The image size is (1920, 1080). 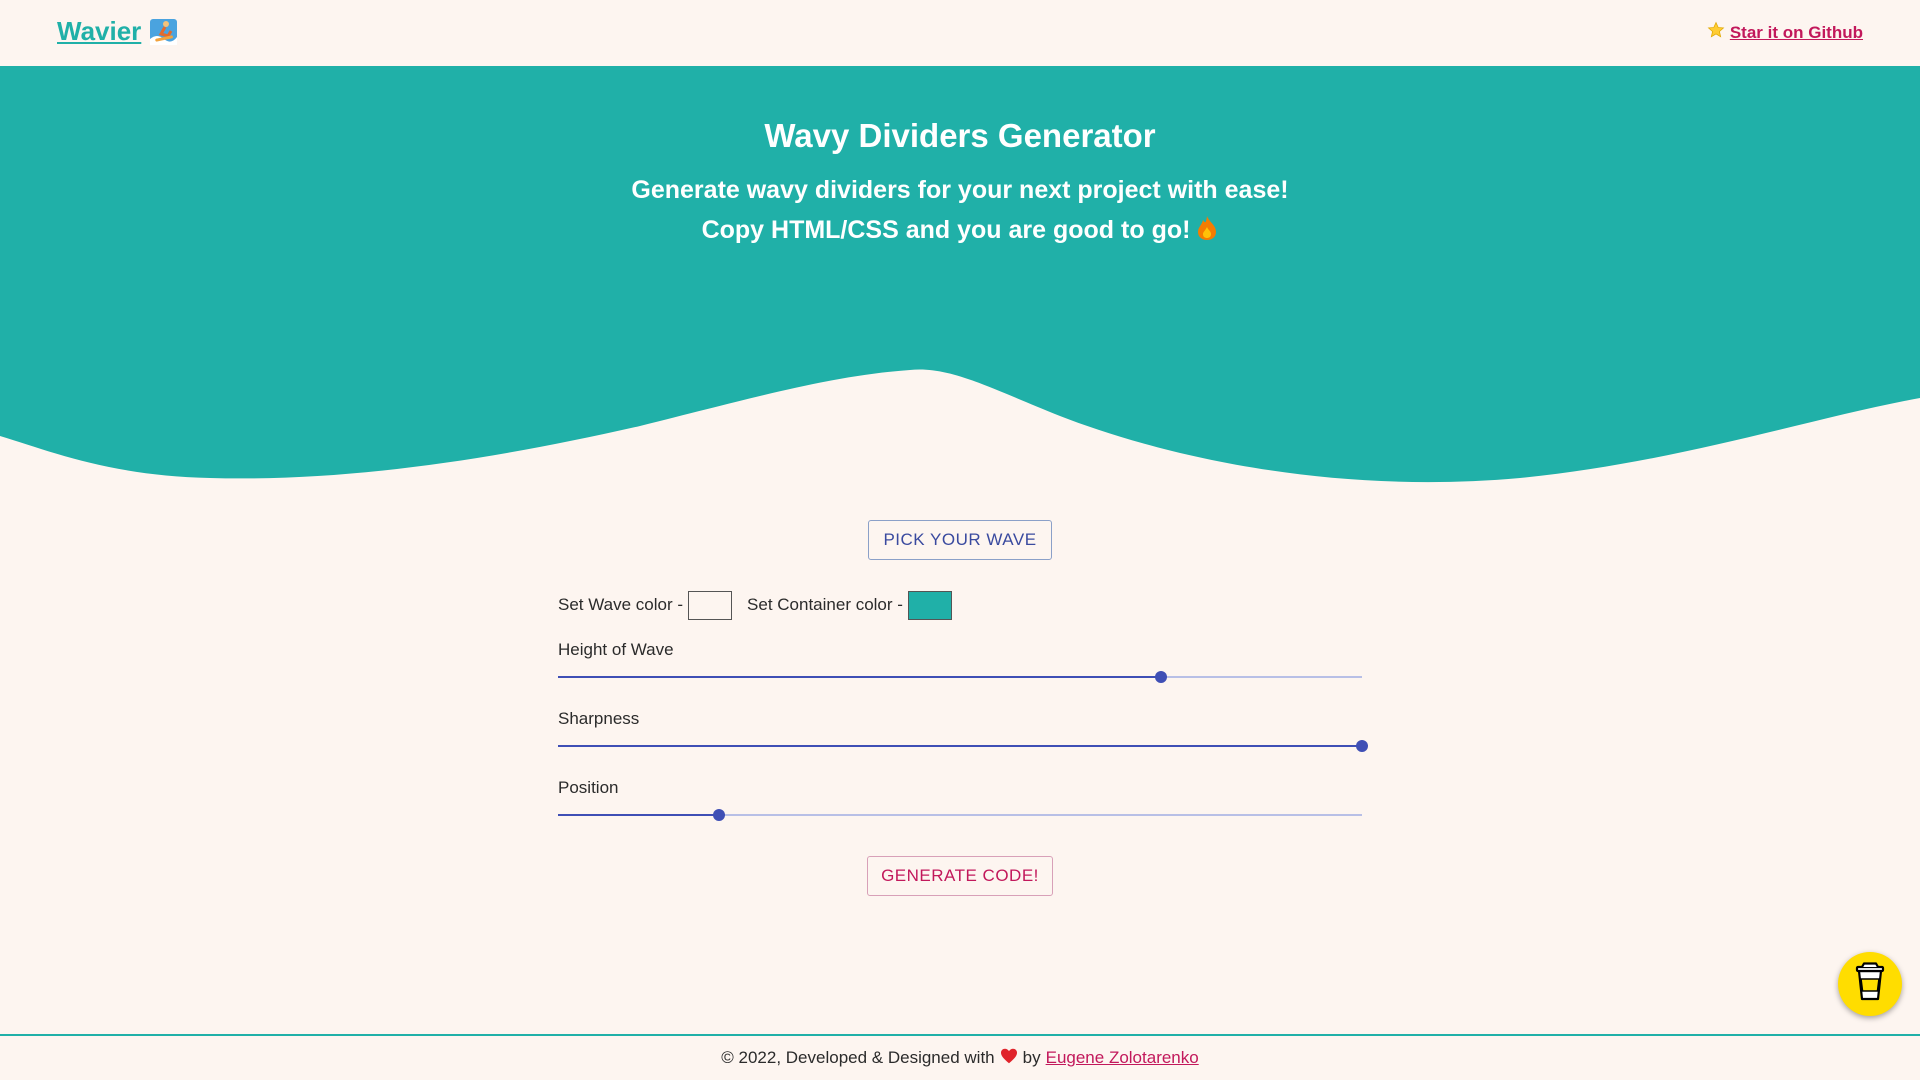 What do you see at coordinates (960, 815) in the screenshot?
I see `position-slider` at bounding box center [960, 815].